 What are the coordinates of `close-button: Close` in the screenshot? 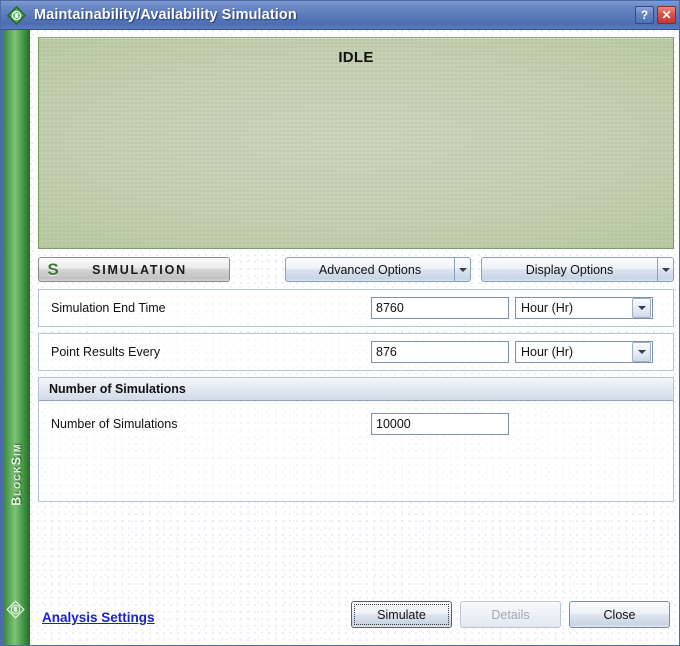 It's located at (619, 614).